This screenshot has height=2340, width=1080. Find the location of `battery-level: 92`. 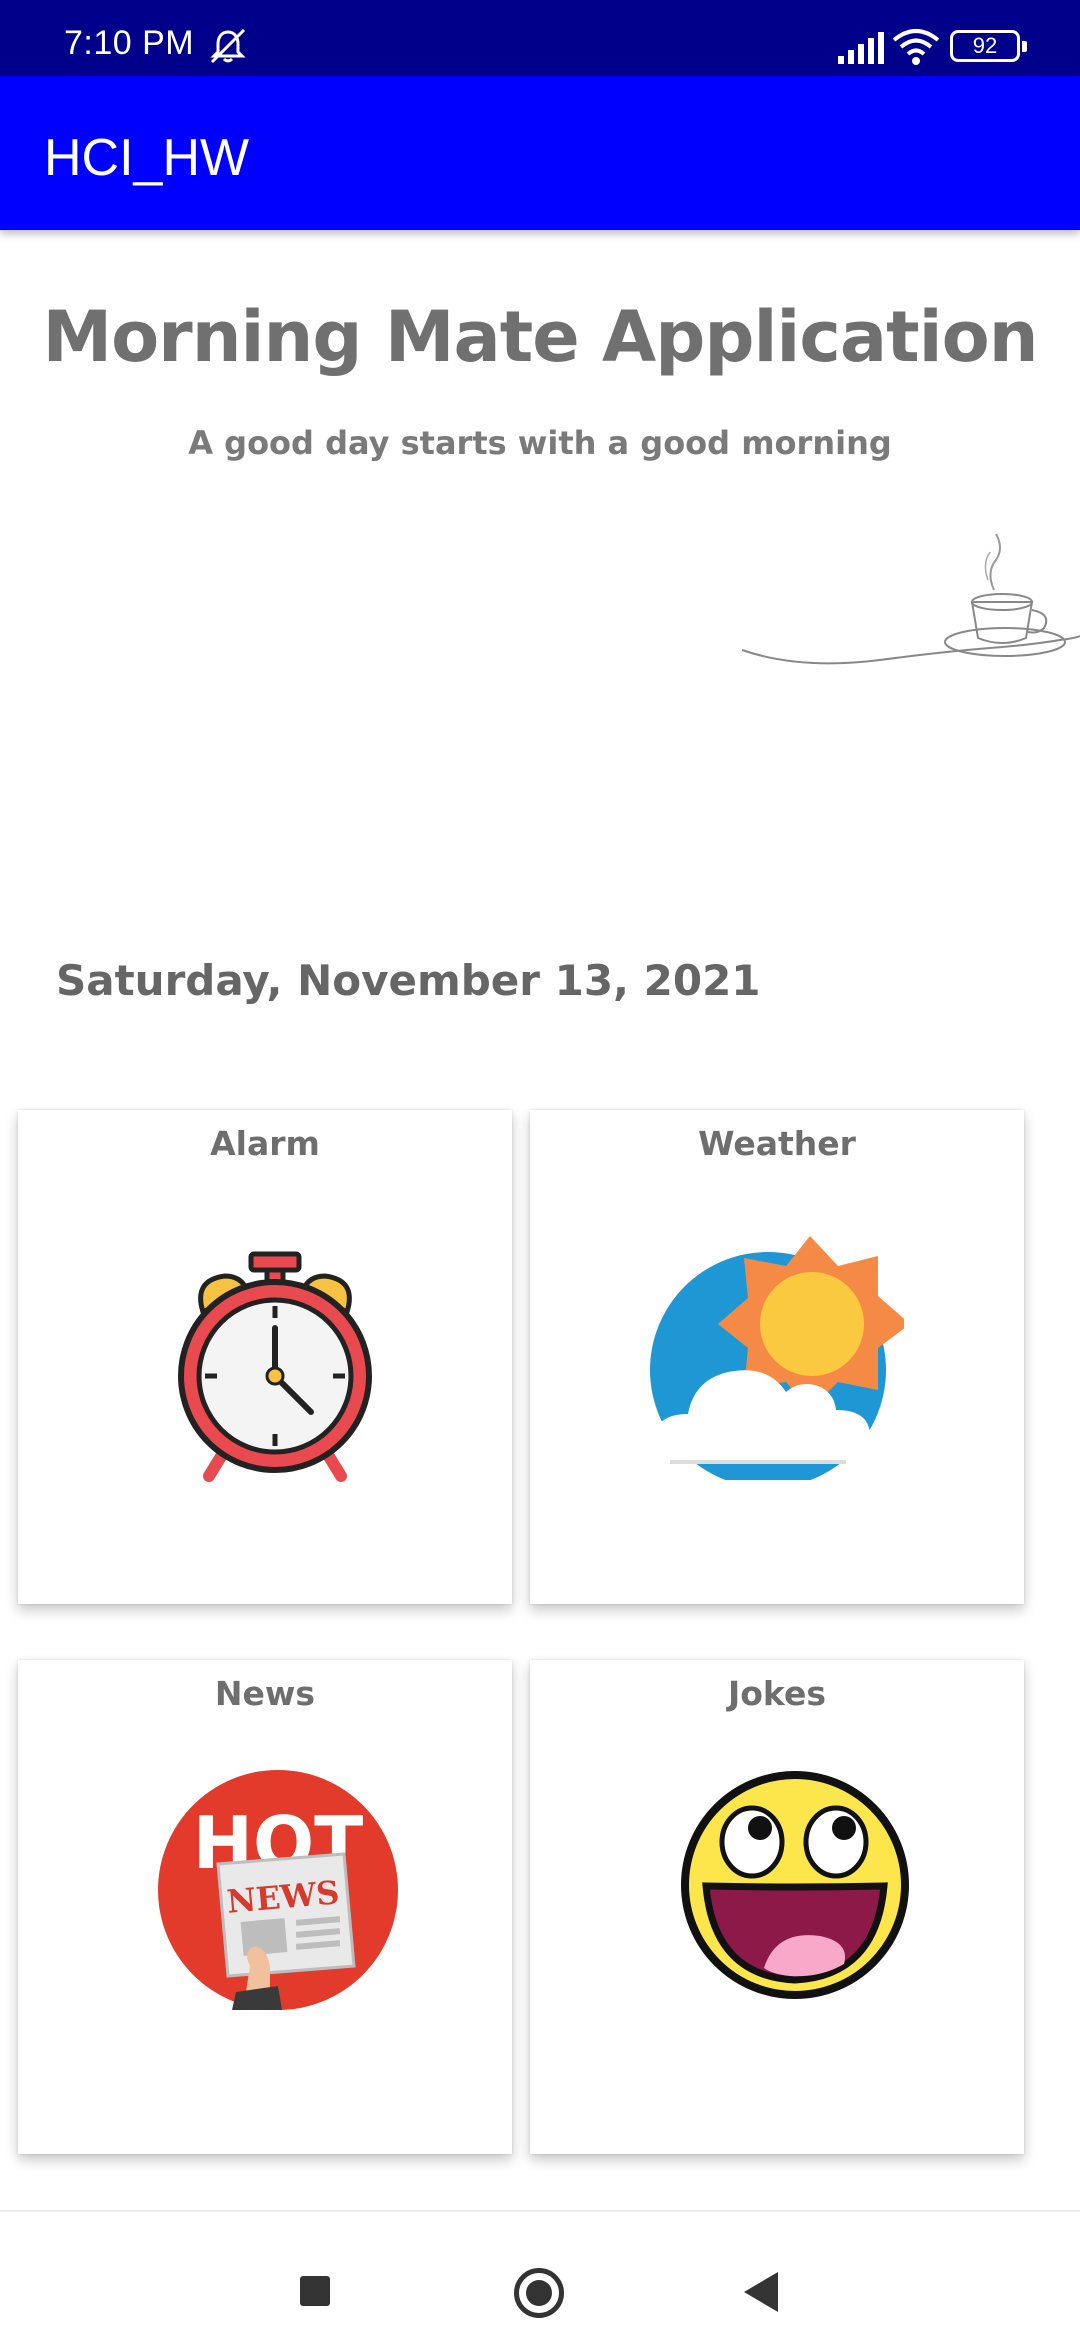

battery-level: 92 is located at coordinates (985, 45).